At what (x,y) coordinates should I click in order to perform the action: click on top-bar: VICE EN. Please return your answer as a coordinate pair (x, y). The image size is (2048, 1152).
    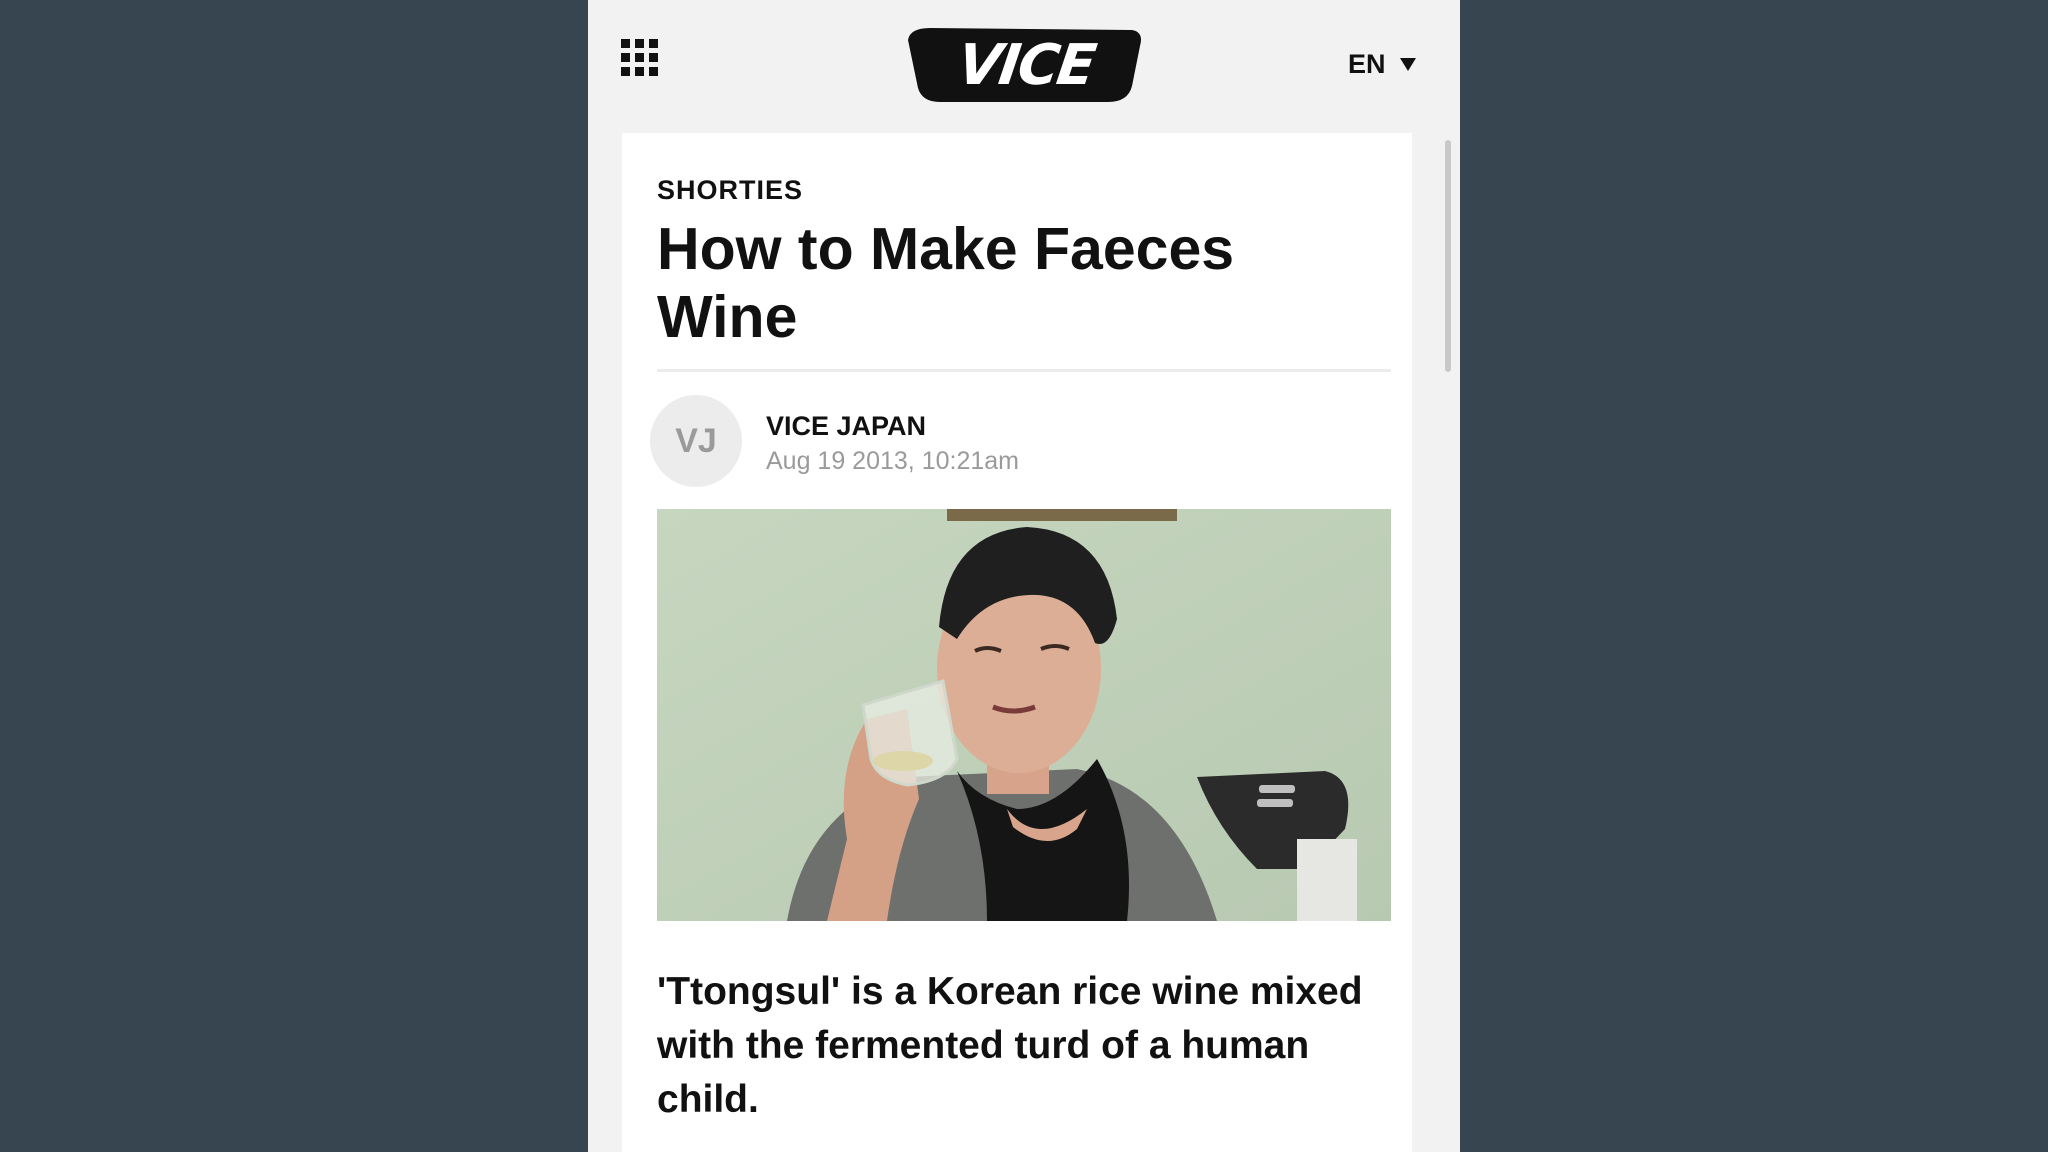
    Looking at the image, I should click on (1024, 65).